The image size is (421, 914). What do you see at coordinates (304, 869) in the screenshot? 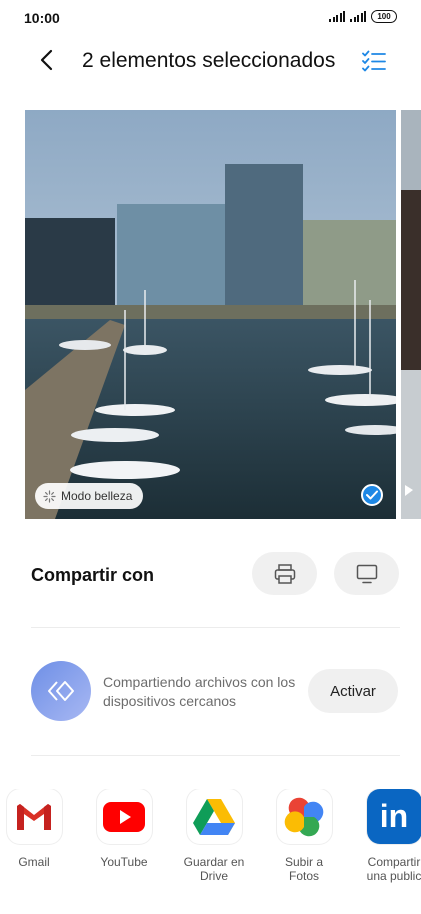
I see `app-label: Subir a Fotos` at bounding box center [304, 869].